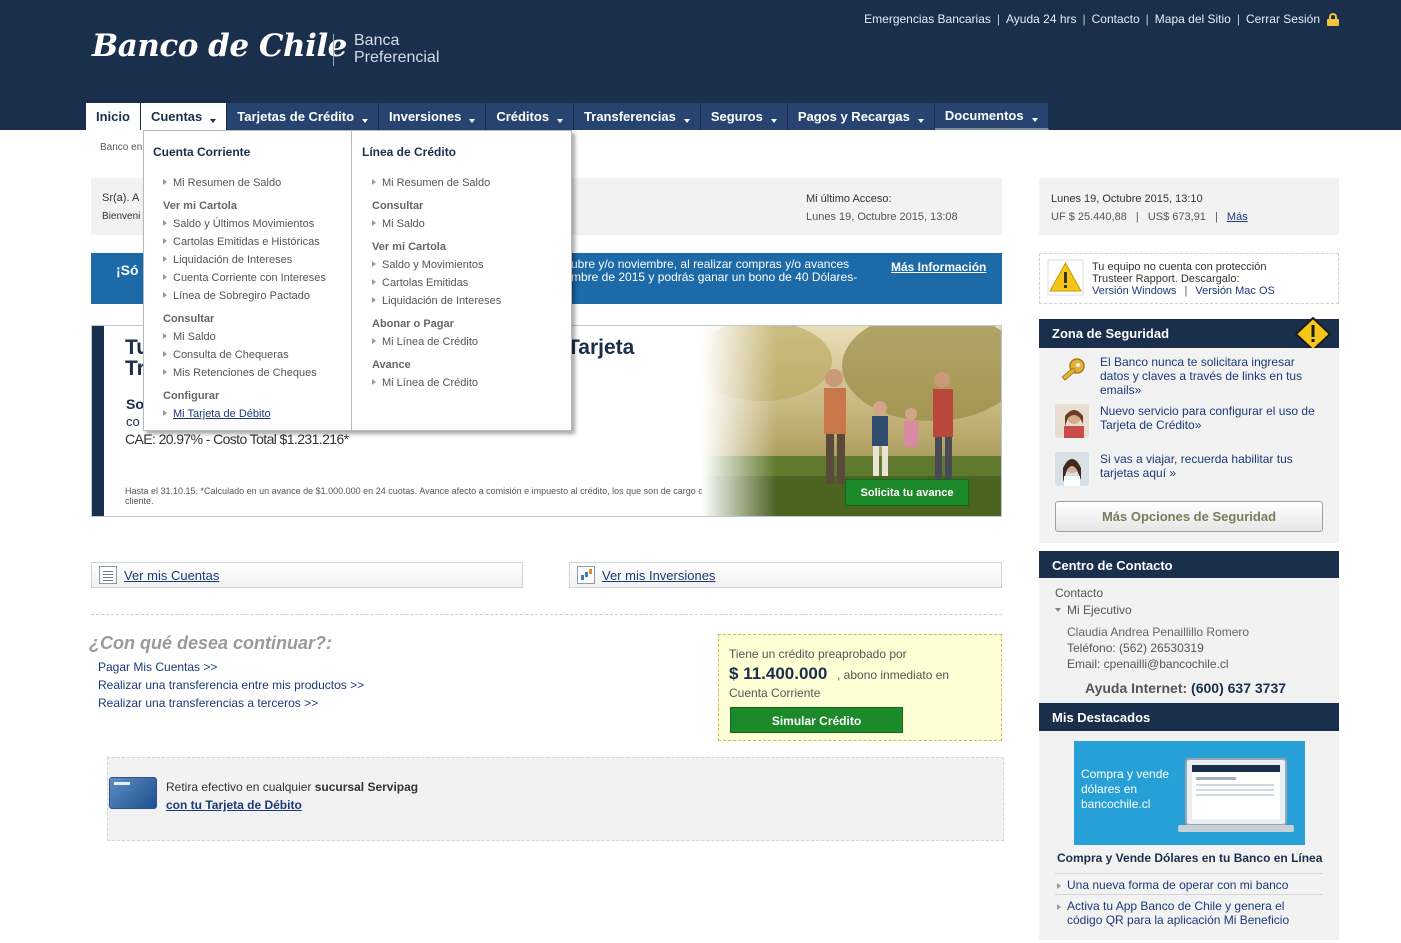 Image resolution: width=1401 pixels, height=943 pixels. I want to click on document-icon, so click(108, 575).